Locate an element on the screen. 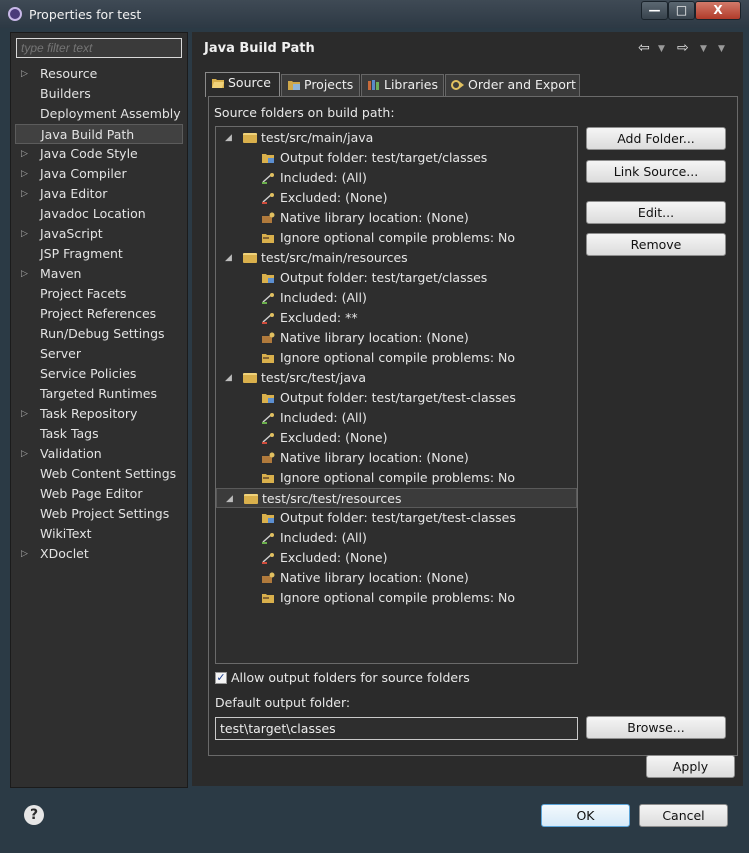  tab-libraries: Libraries is located at coordinates (402, 85).